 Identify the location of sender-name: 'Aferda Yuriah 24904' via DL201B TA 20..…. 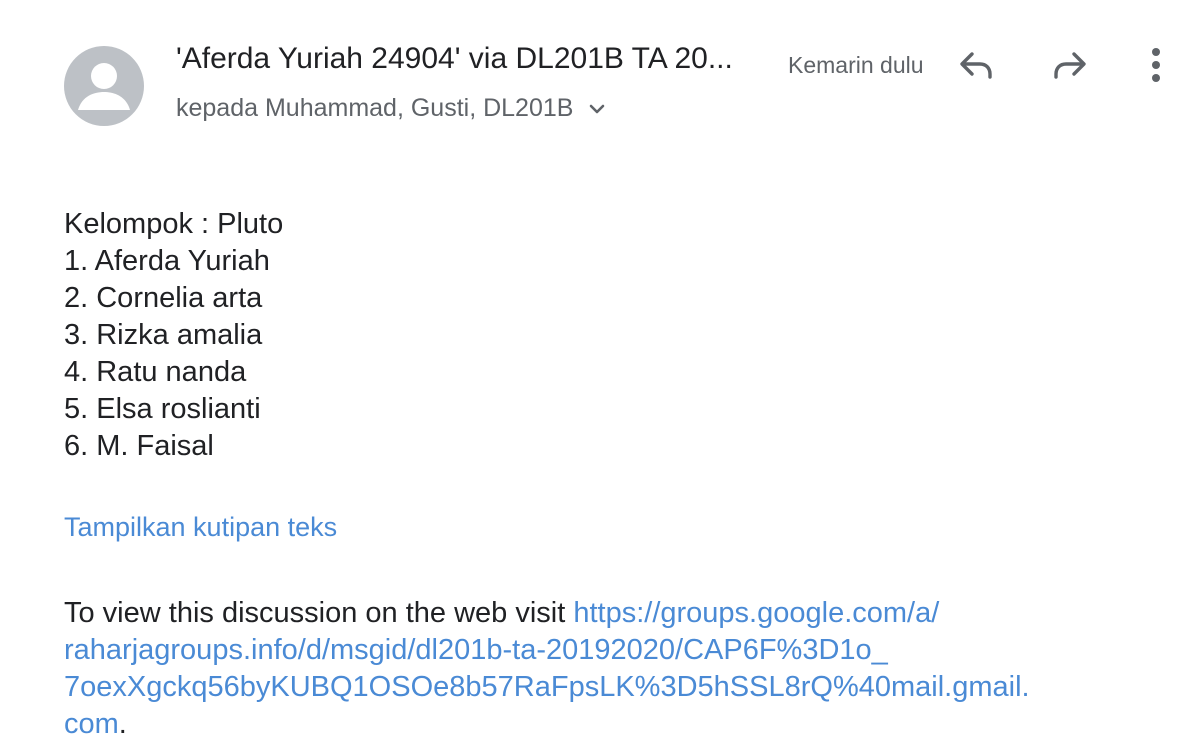
(454, 58).